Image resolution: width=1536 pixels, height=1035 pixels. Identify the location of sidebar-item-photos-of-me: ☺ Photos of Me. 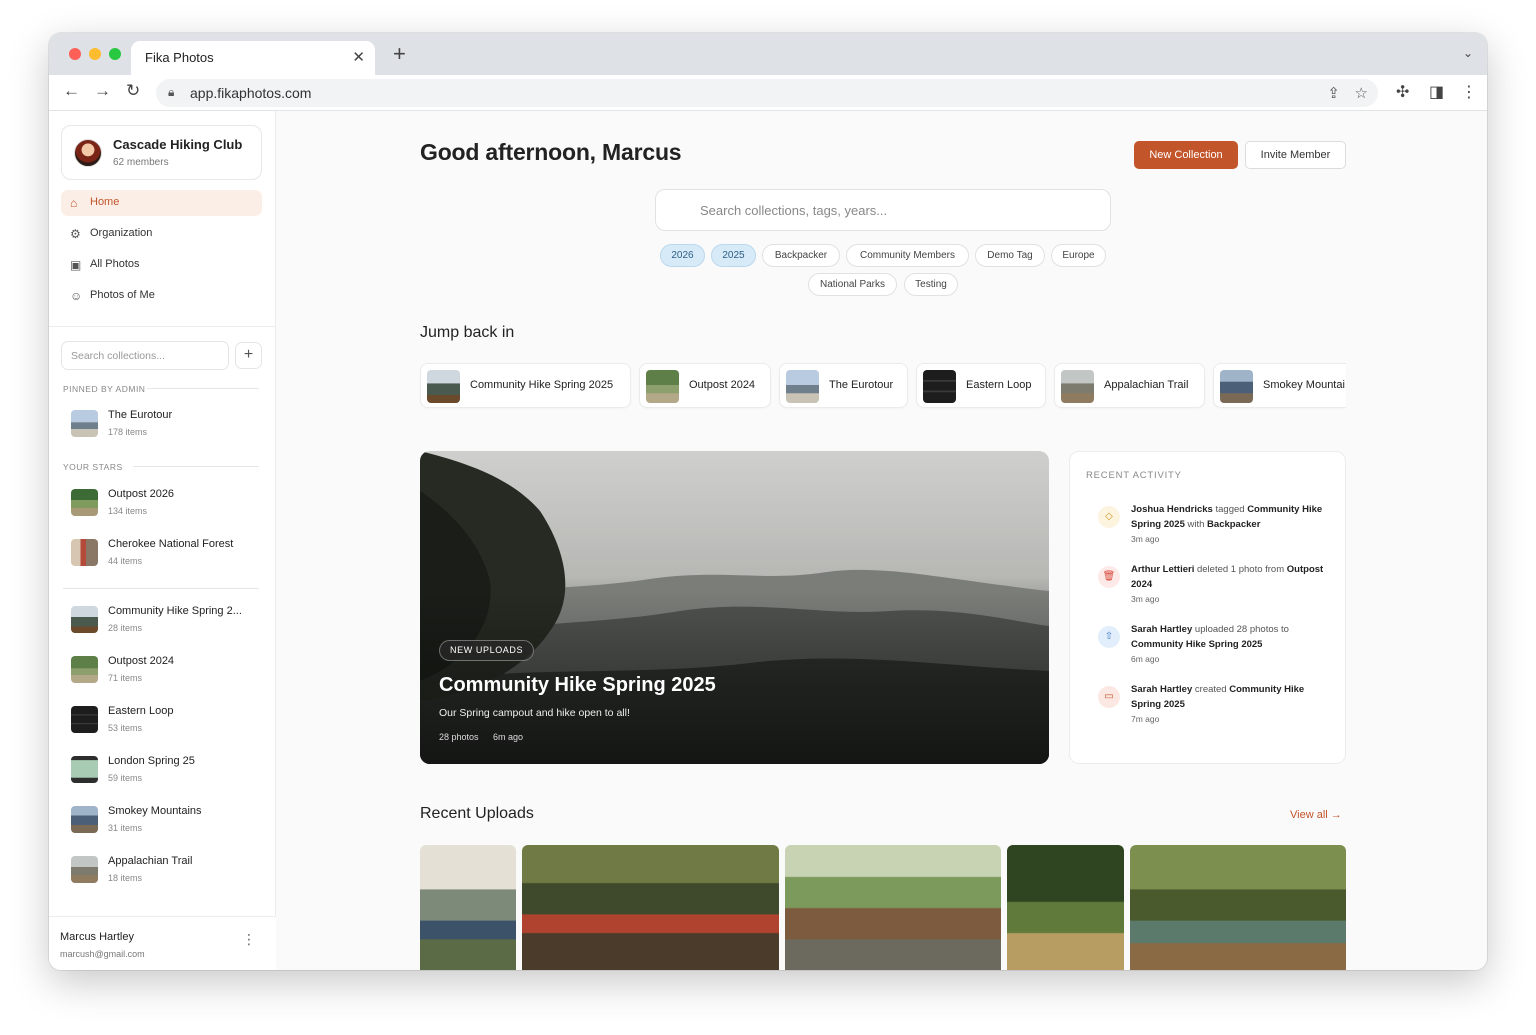
(161, 296).